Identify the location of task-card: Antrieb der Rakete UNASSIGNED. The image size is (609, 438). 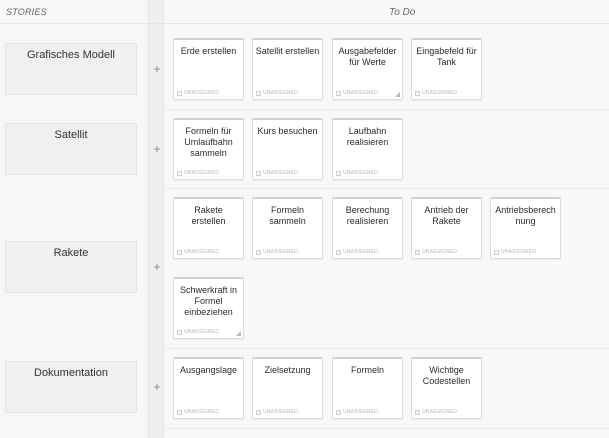
(446, 228).